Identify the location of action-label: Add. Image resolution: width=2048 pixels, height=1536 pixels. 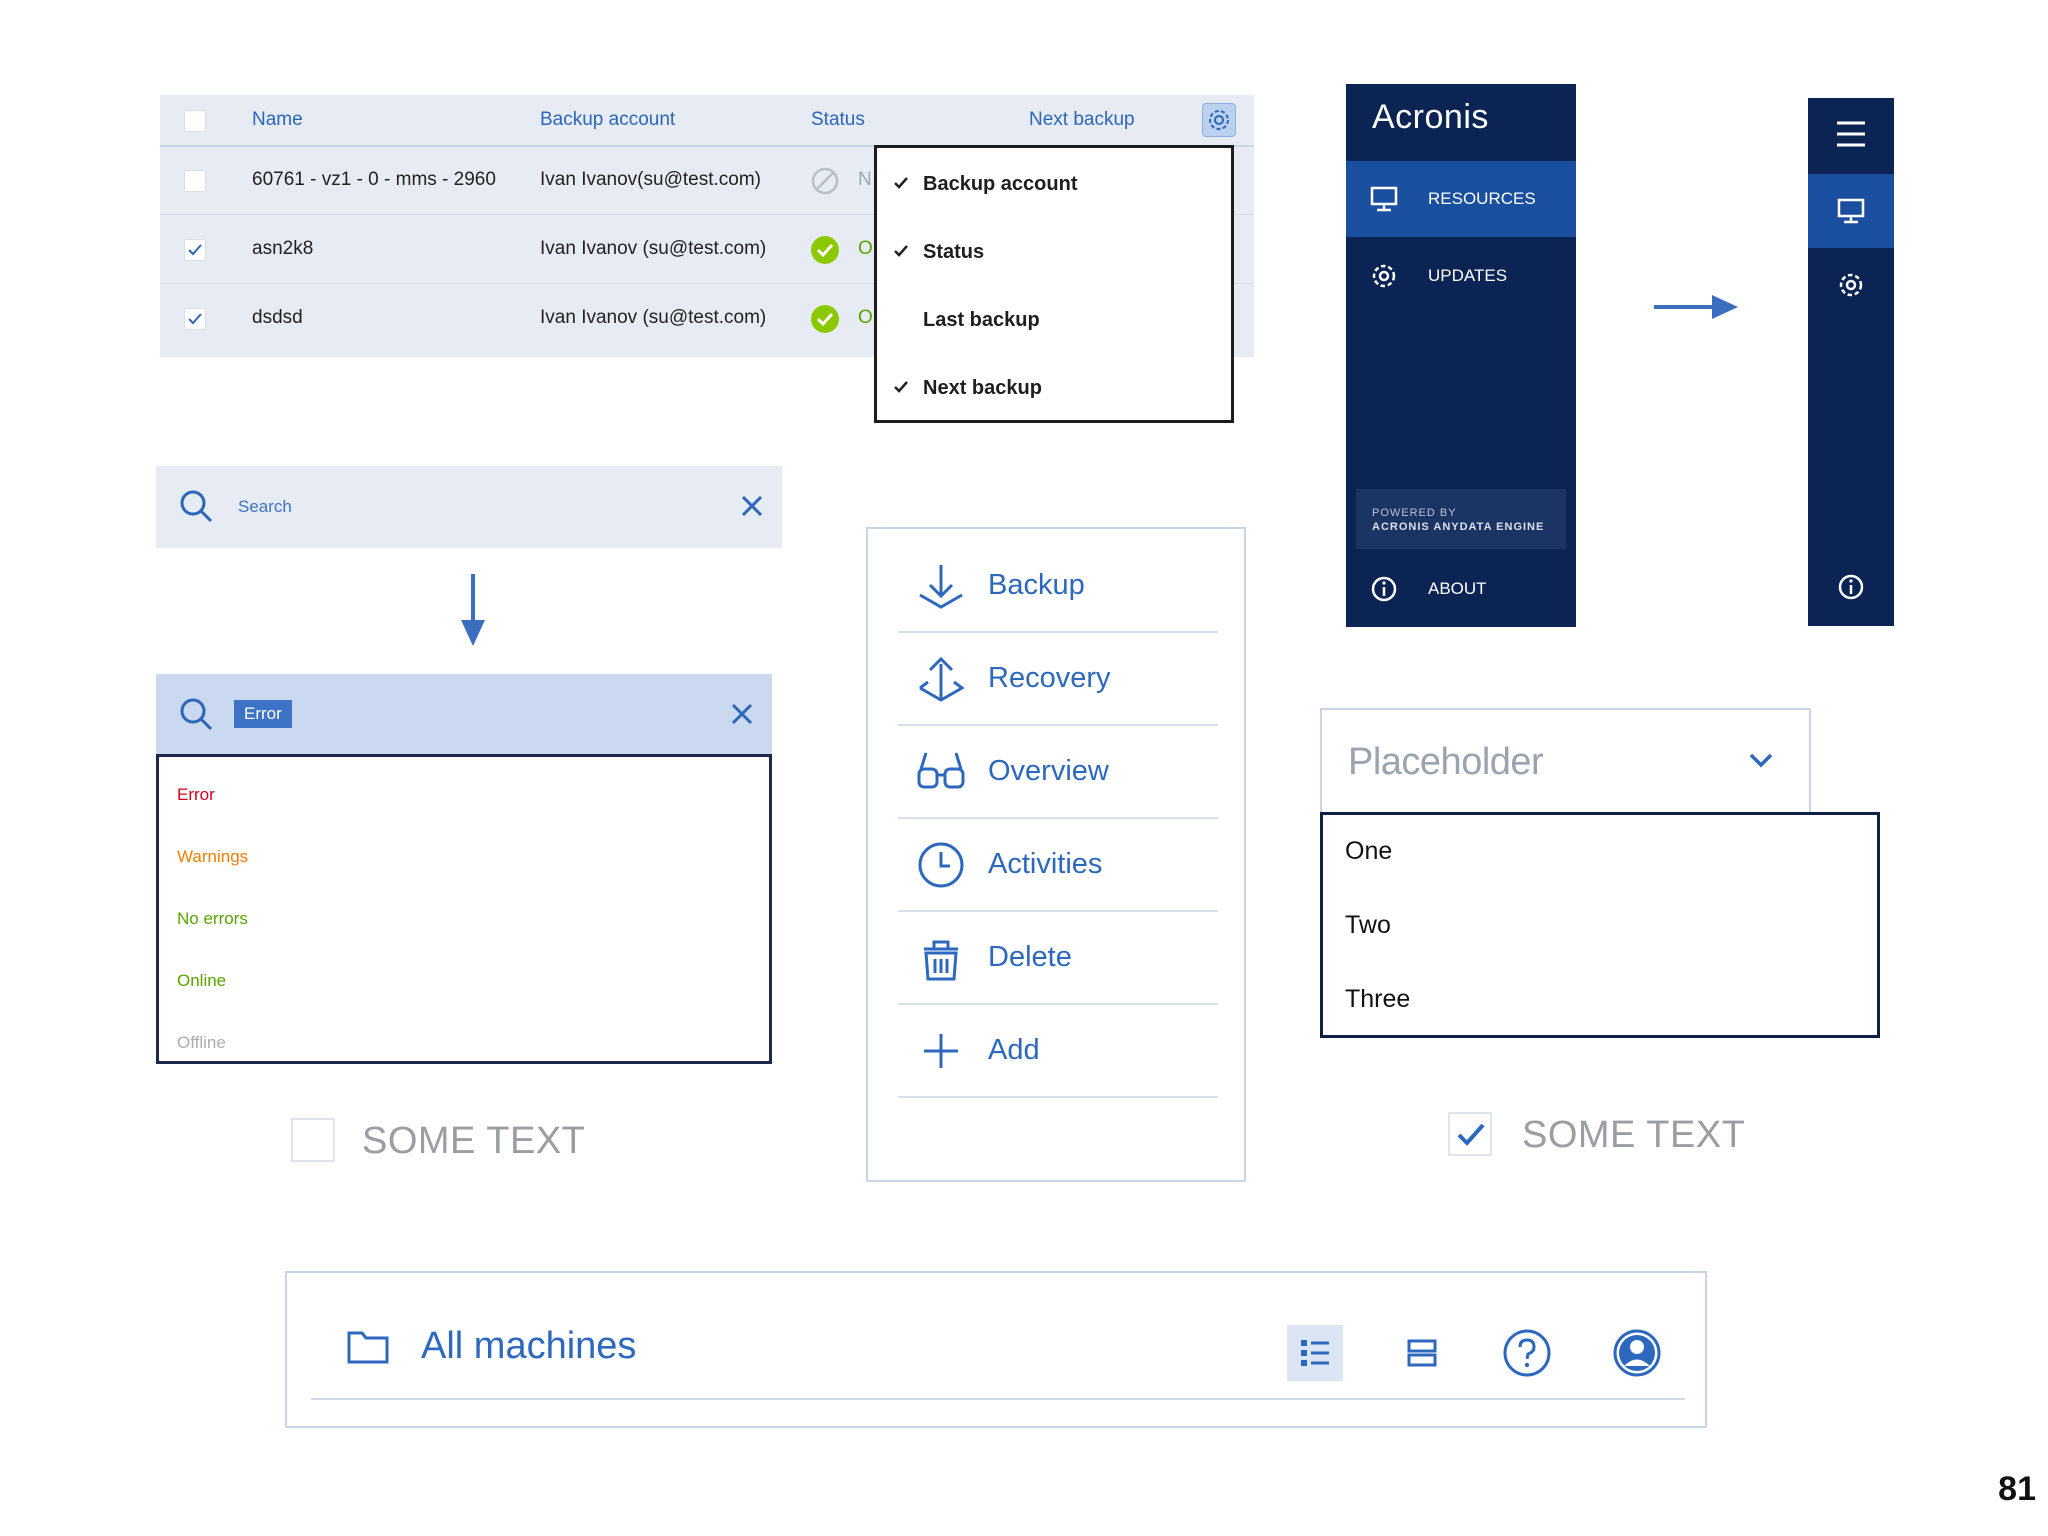
(1014, 1050).